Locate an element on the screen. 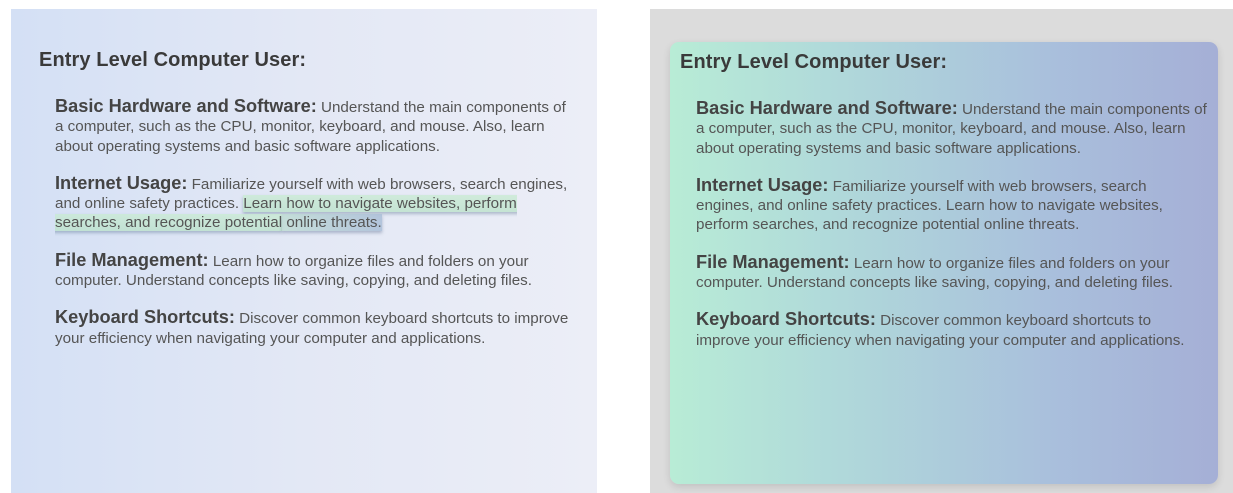 This screenshot has width=1233, height=493. right-heading: Entry Level Computer User: is located at coordinates (814, 62).